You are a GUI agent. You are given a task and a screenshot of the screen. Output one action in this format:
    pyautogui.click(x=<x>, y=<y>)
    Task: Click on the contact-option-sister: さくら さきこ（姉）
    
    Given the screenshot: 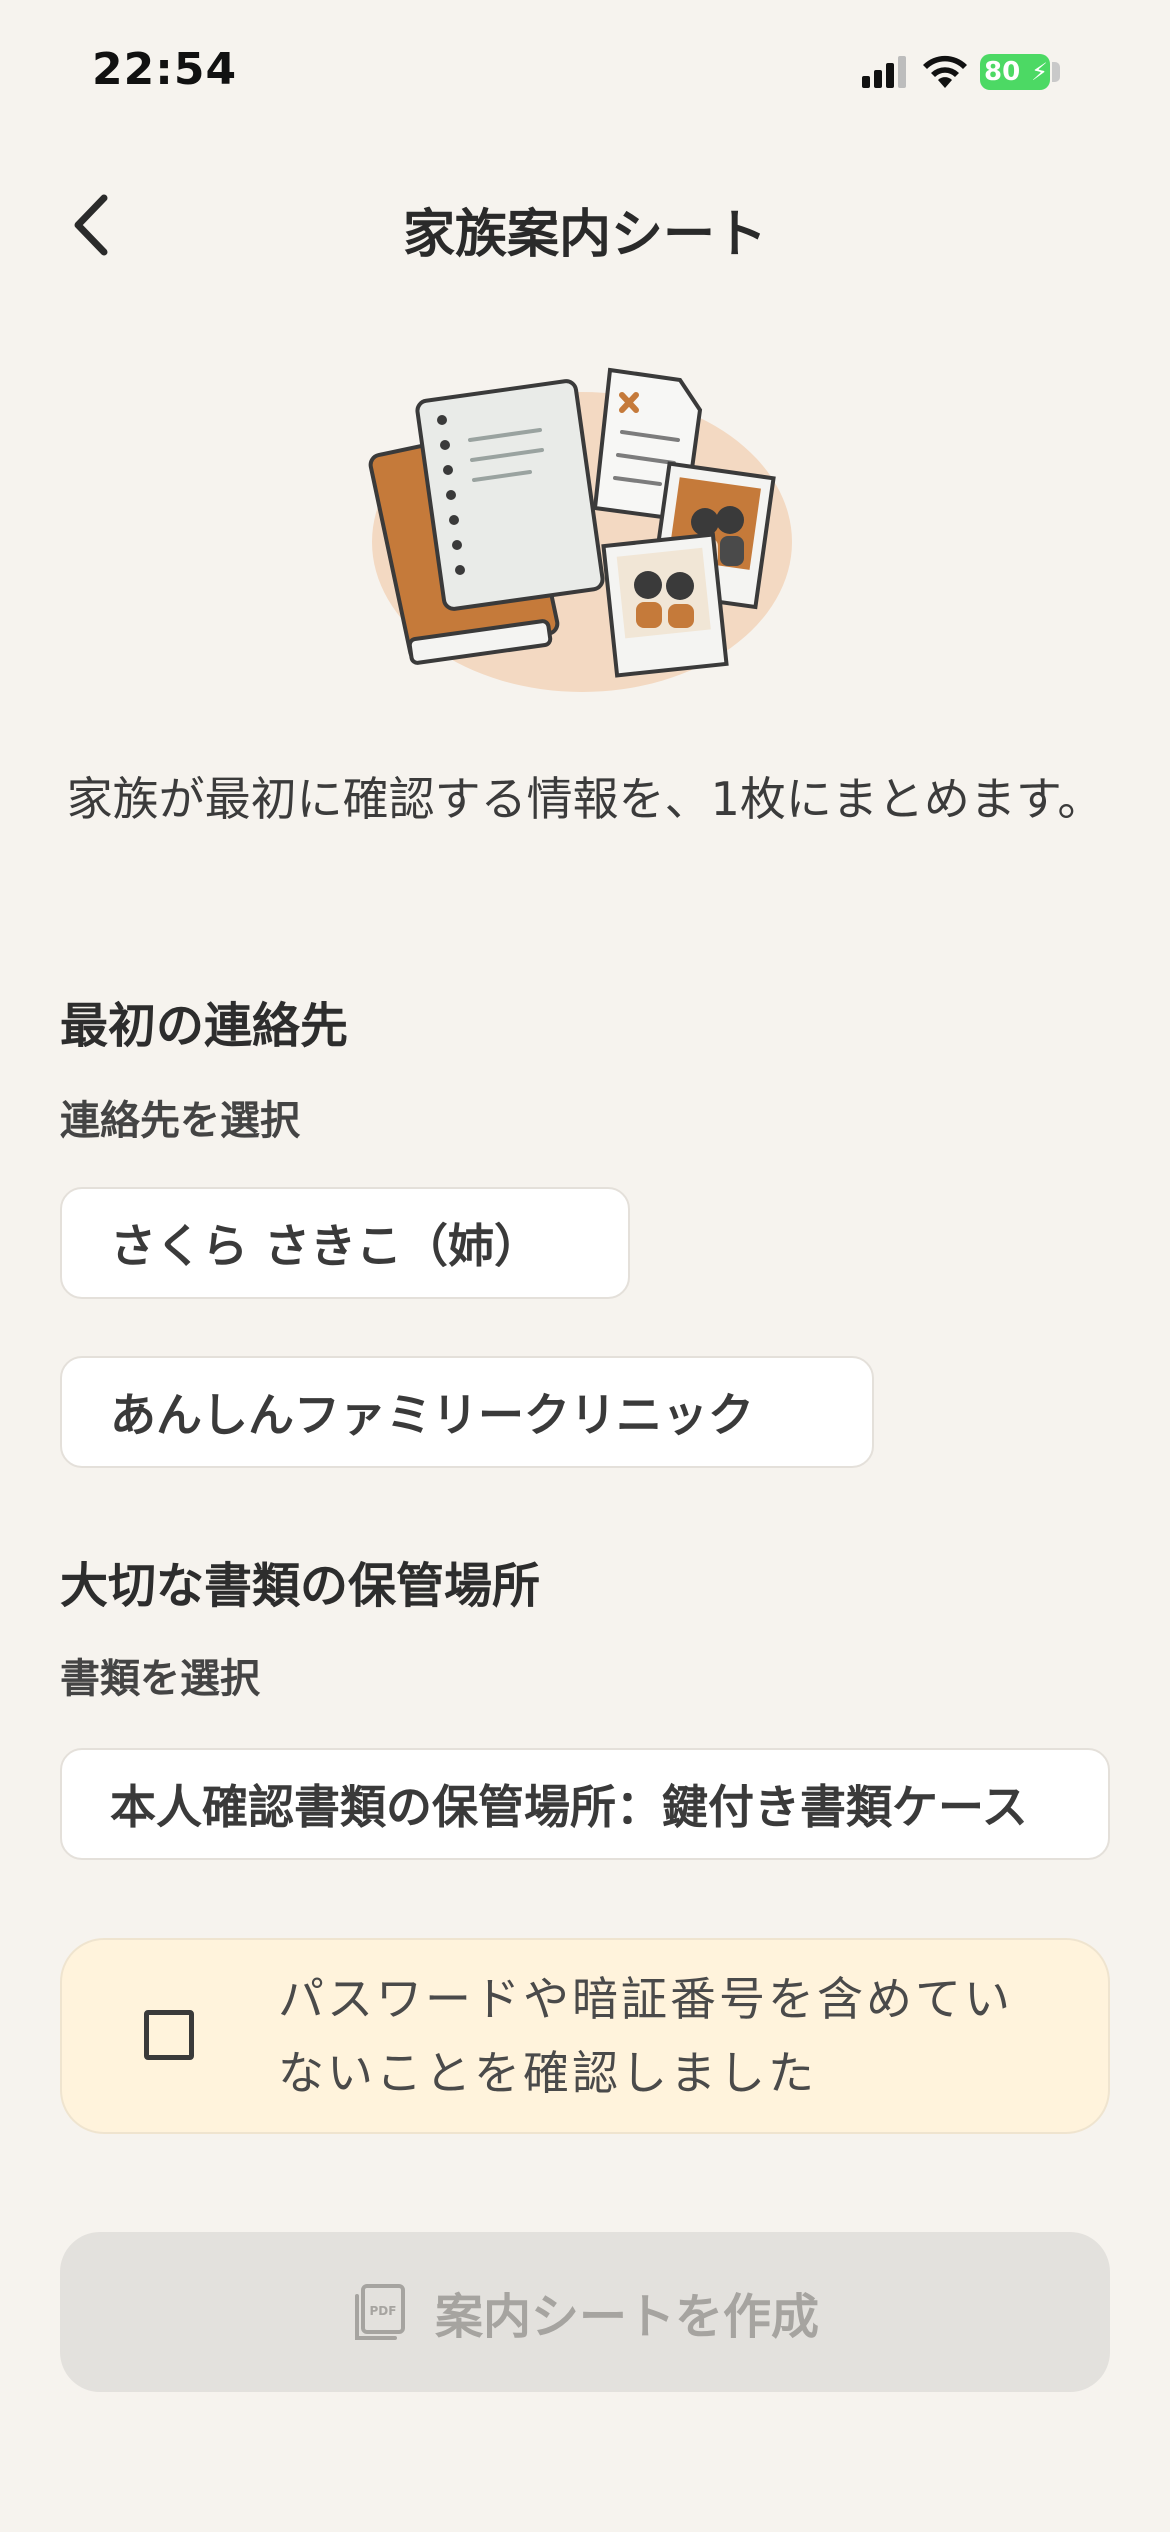 What is the action you would take?
    pyautogui.click(x=345, y=1243)
    